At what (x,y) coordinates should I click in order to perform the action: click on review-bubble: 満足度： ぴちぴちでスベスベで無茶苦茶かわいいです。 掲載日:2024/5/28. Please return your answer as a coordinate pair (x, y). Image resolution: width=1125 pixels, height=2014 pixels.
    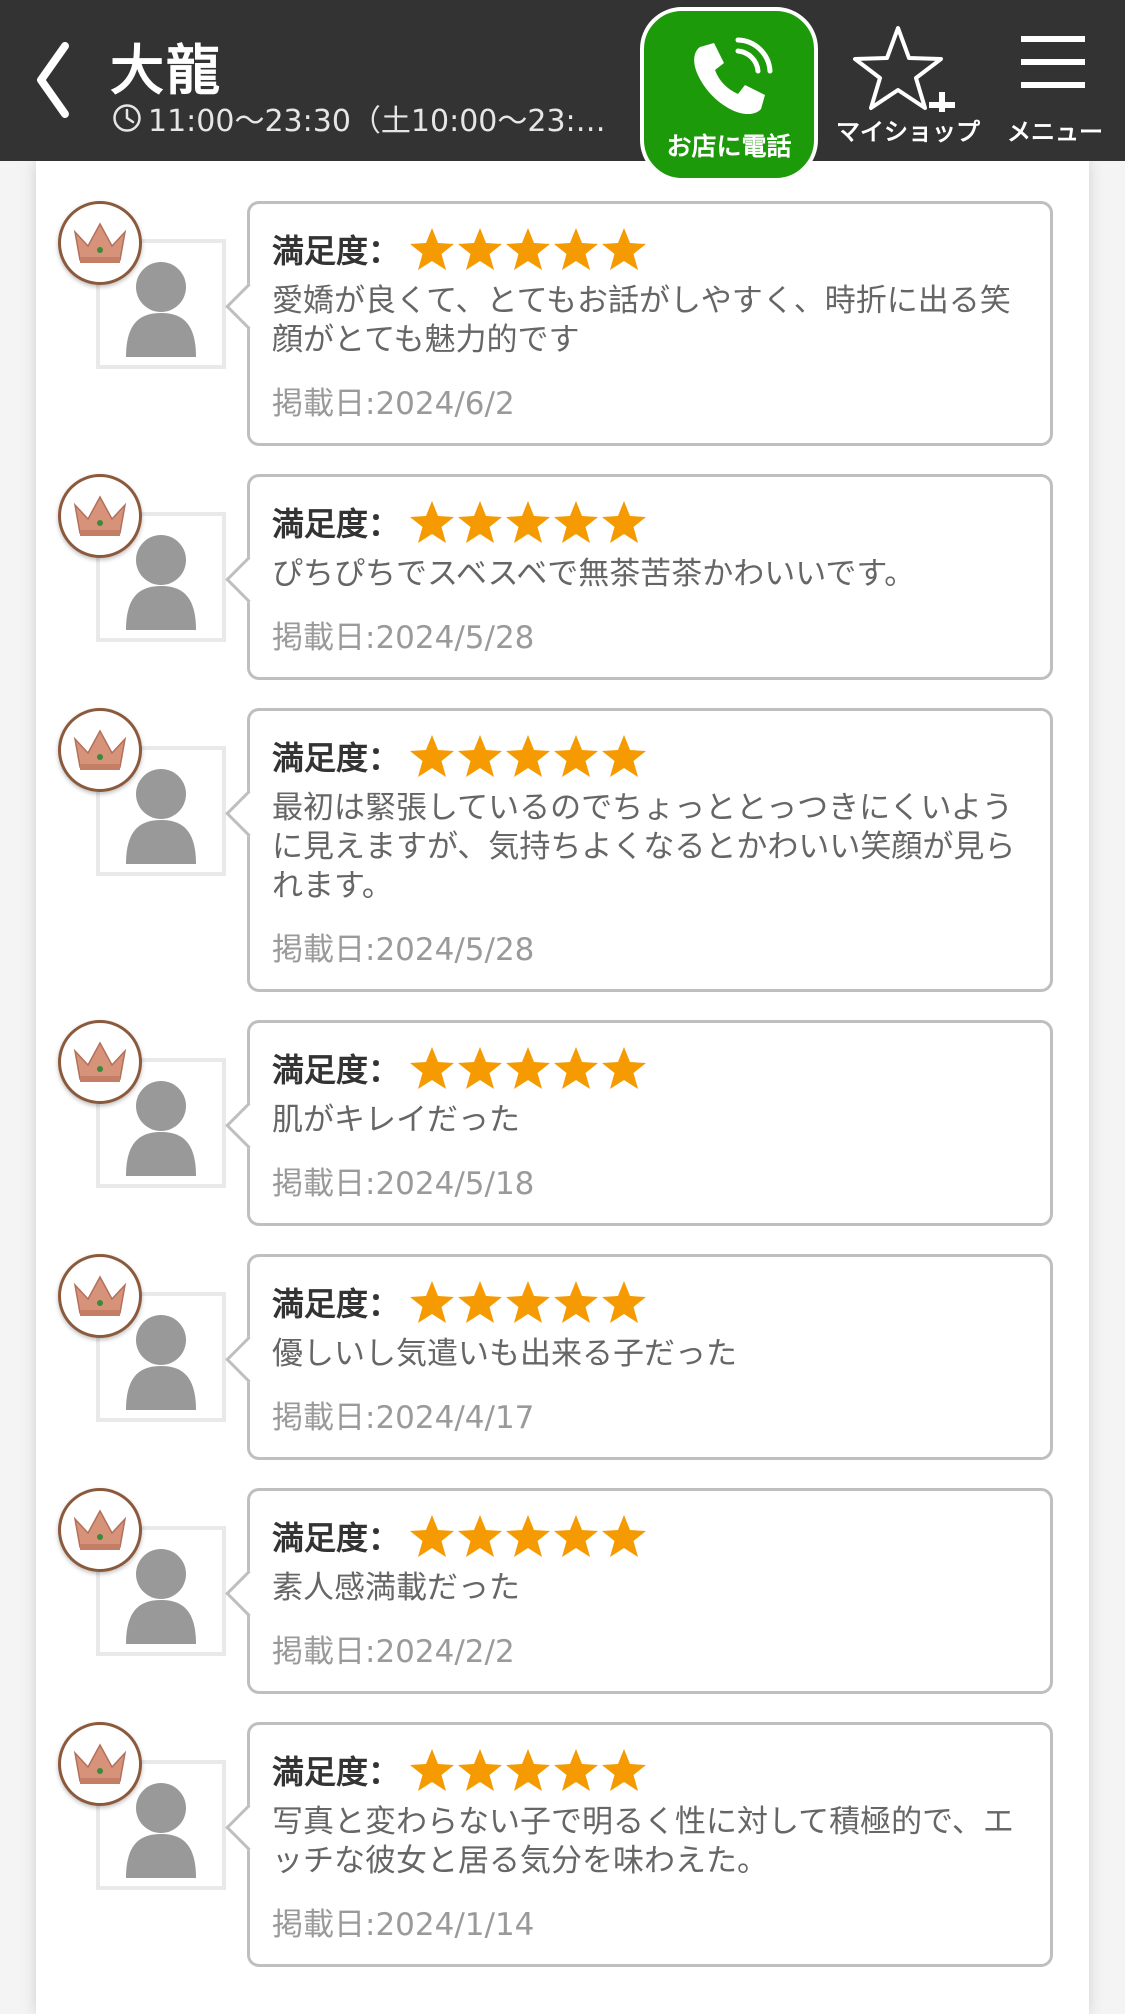
    Looking at the image, I should click on (650, 577).